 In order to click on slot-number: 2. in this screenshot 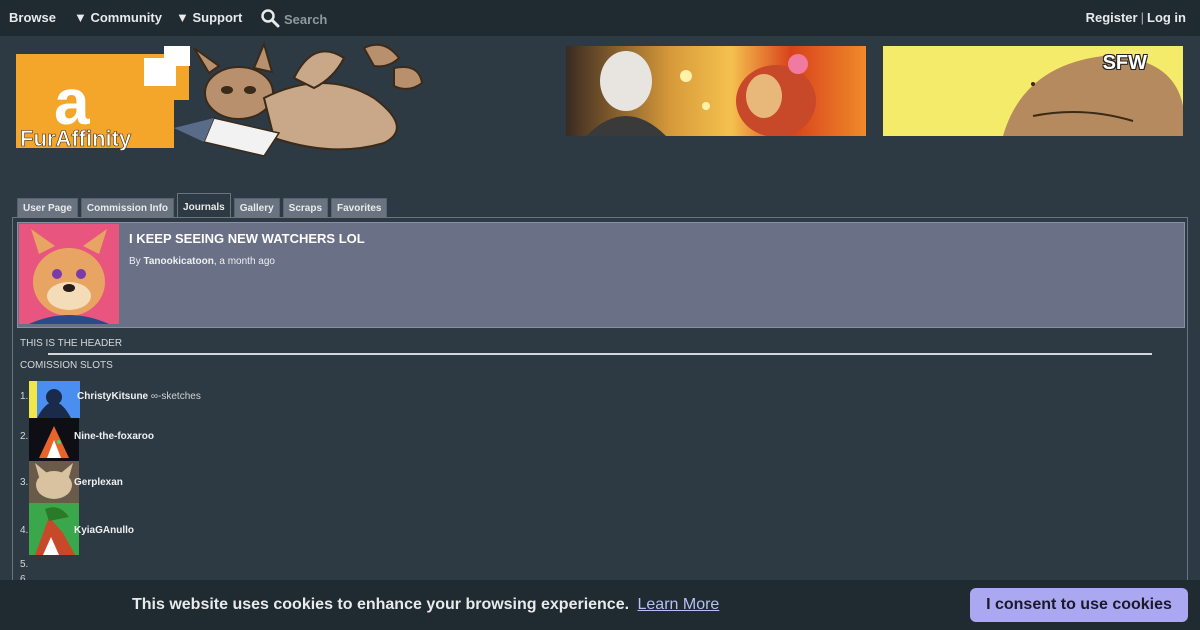, I will do `click(24, 436)`.